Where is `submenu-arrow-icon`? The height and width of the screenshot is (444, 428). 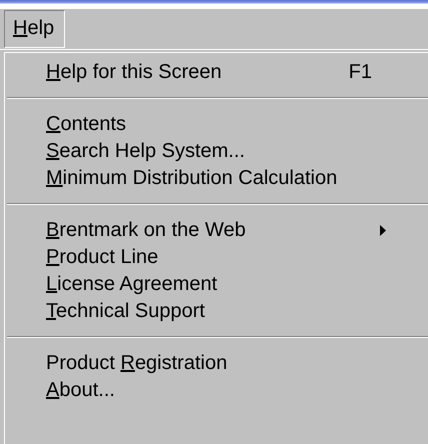 submenu-arrow-icon is located at coordinates (383, 230).